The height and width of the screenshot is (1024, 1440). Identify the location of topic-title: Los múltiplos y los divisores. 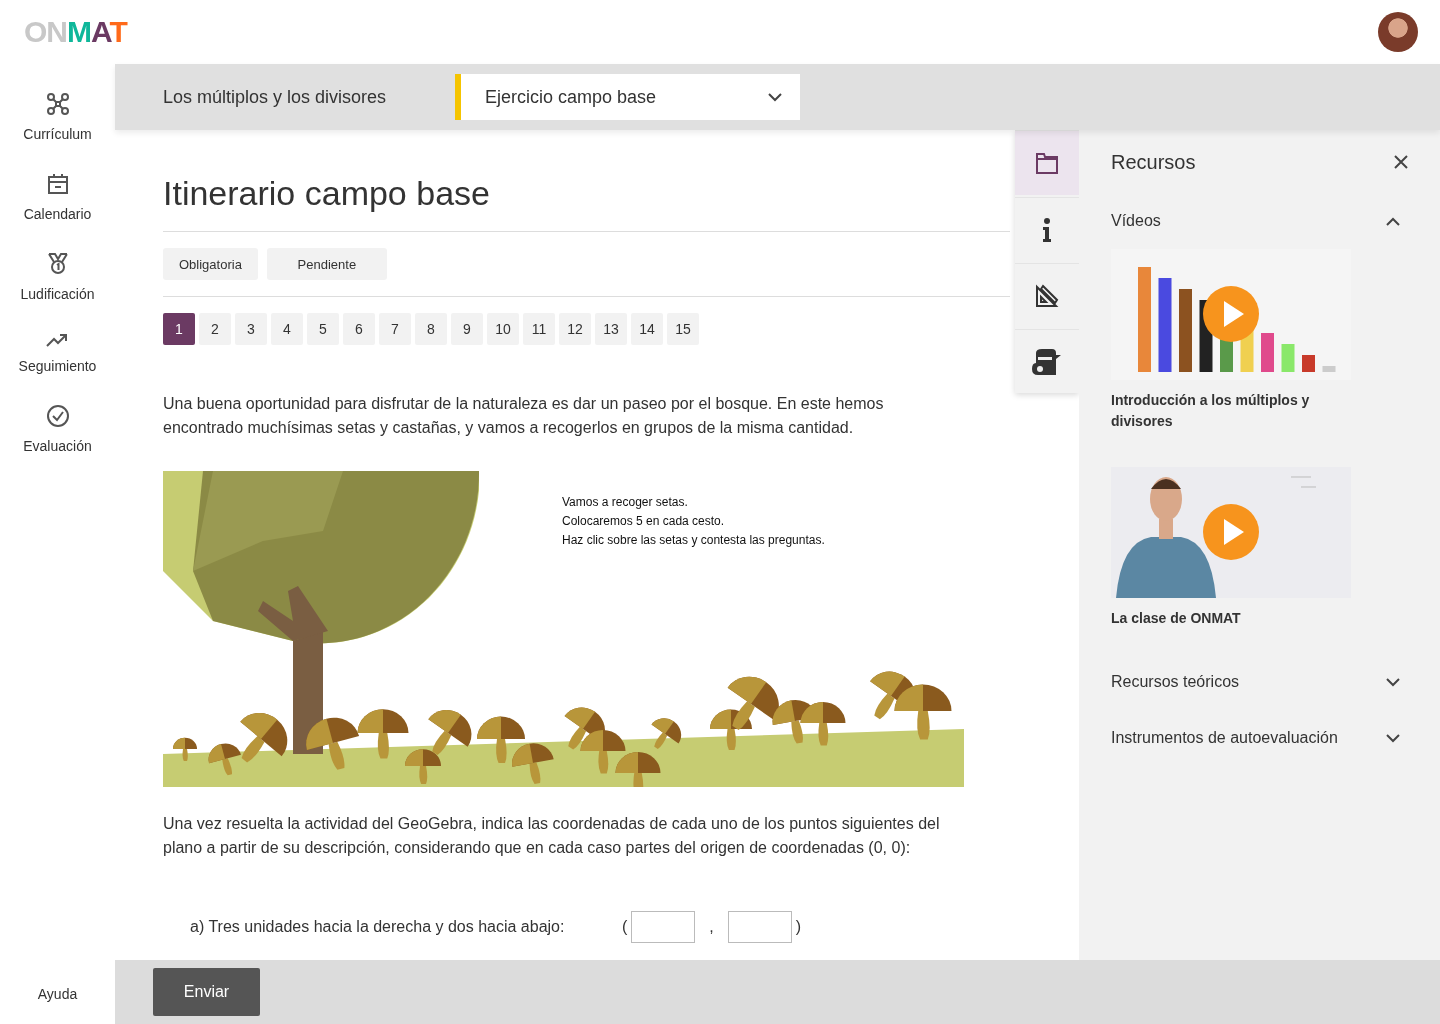
(275, 97).